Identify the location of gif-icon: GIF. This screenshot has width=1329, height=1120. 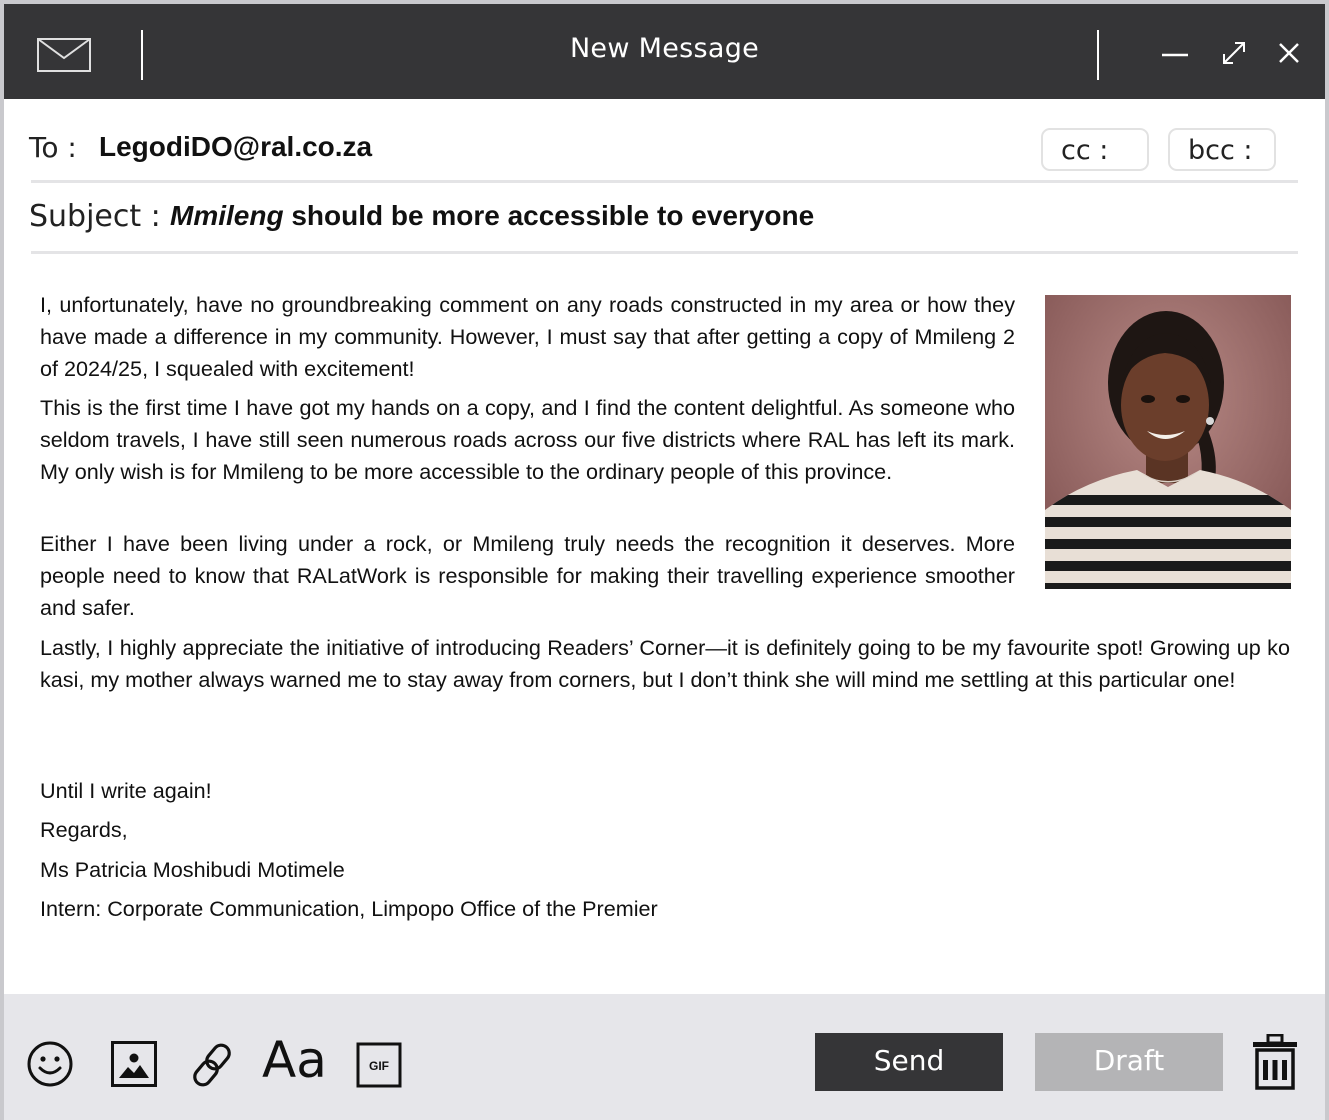
(379, 1065).